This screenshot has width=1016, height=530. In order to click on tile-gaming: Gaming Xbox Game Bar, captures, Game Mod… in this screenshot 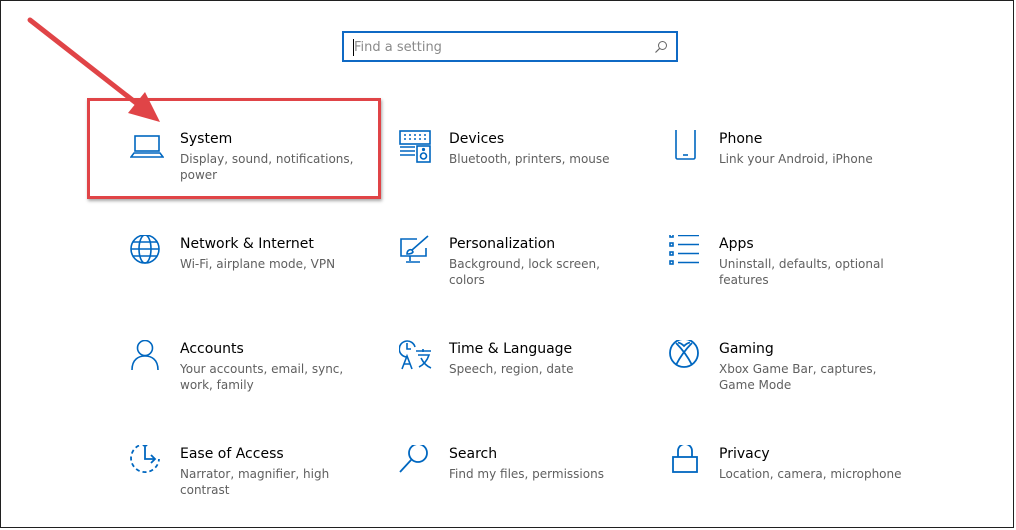, I will do `click(789, 380)`.